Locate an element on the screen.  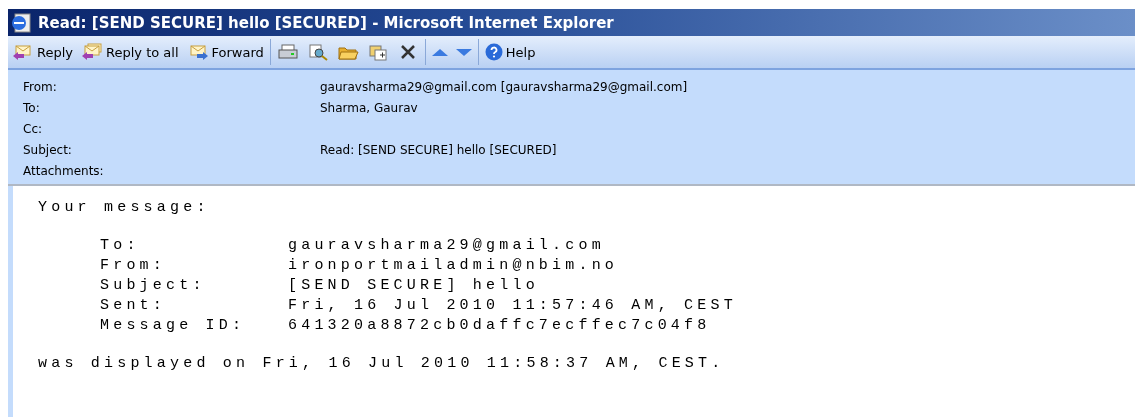
field-label: Sent: is located at coordinates (133, 306).